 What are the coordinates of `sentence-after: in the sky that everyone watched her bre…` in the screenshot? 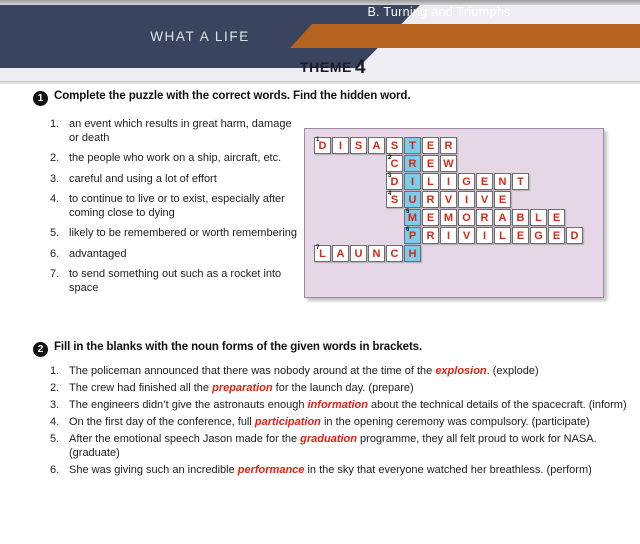 It's located at (448, 470).